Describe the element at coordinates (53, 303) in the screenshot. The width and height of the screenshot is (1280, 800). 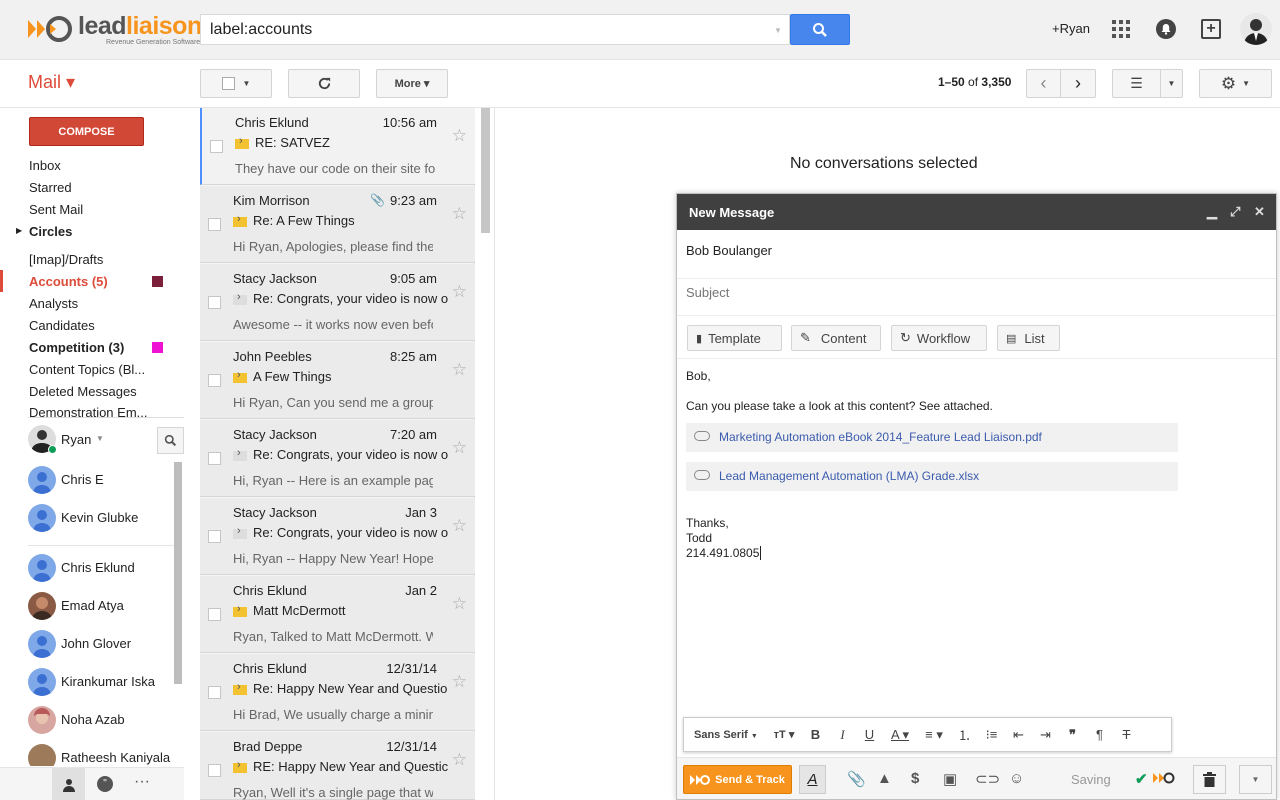
I see `nav-item-analysts: Analysts` at that location.